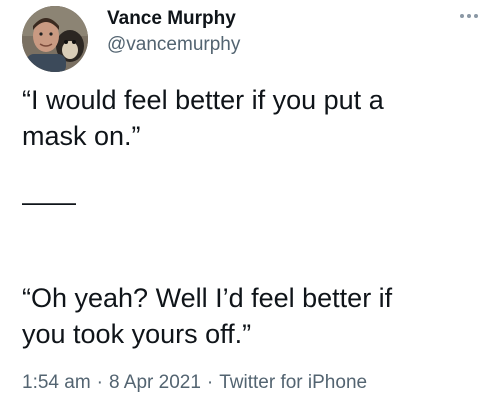  I want to click on avatar, so click(55, 39).